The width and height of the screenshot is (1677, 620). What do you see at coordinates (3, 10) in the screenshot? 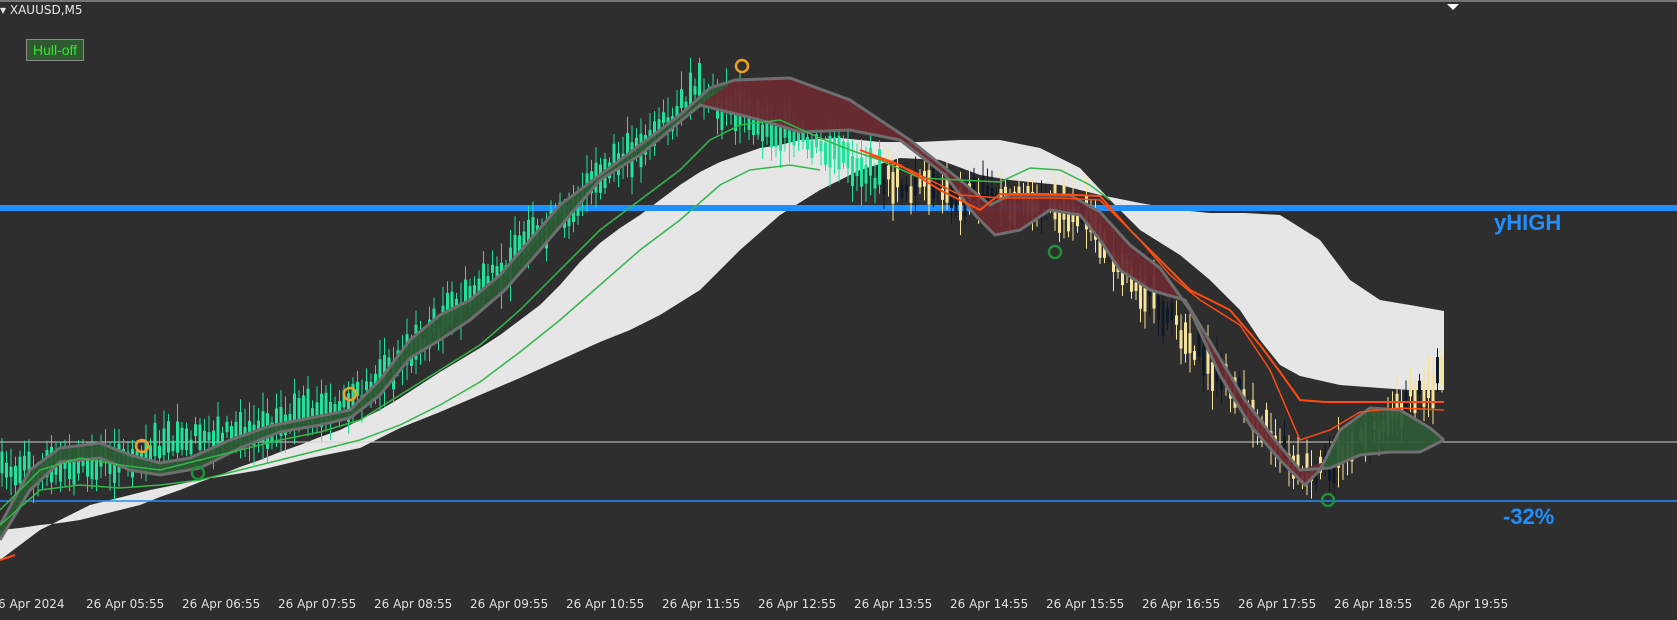
I see `window-menu-icon: ▾` at bounding box center [3, 10].